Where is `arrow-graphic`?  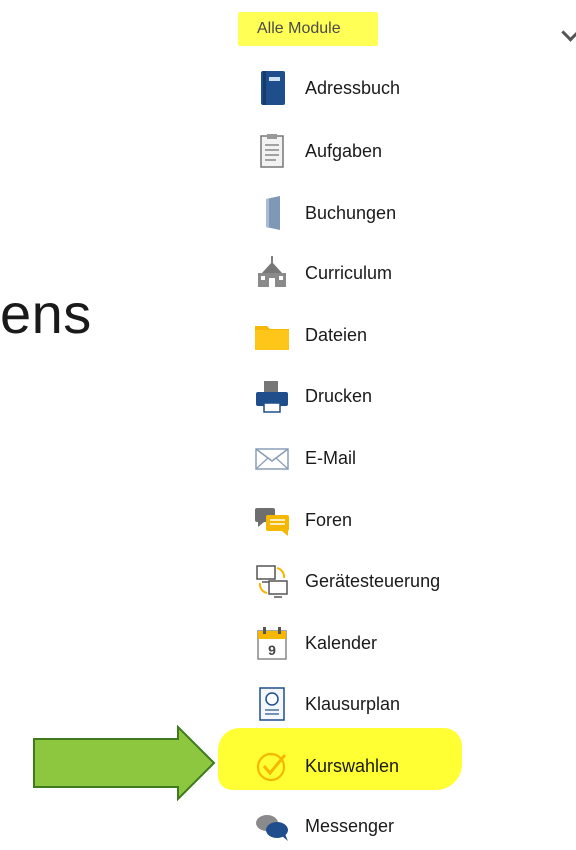 arrow-graphic is located at coordinates (124, 763).